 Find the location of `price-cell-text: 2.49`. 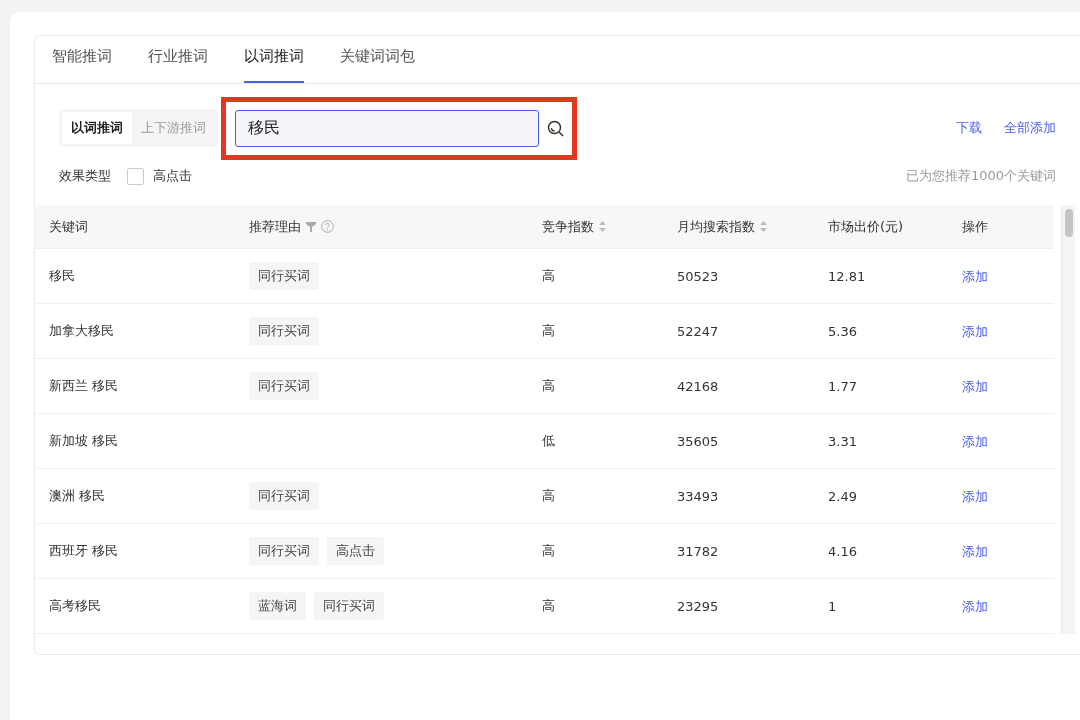

price-cell-text: 2.49 is located at coordinates (843, 496).